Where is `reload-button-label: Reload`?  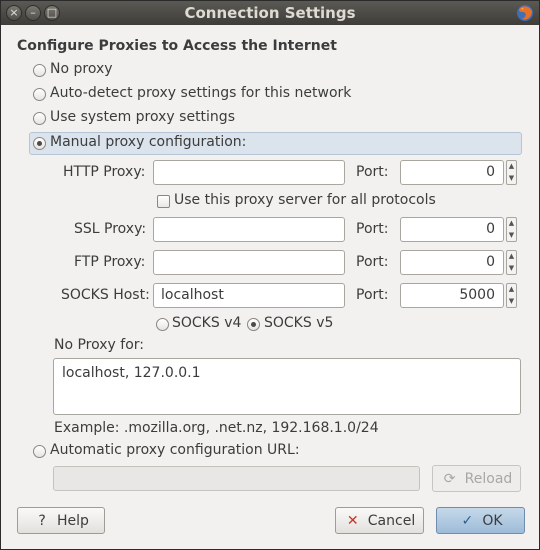 reload-button-label: Reload is located at coordinates (488, 478).